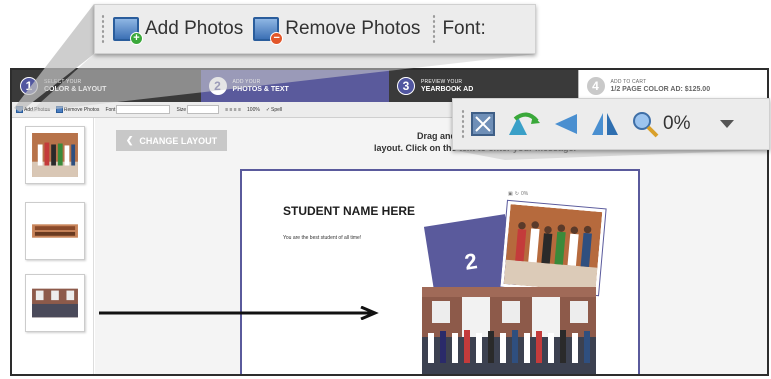 The height and width of the screenshot is (379, 771). What do you see at coordinates (63, 81) in the screenshot?
I see `step-caption: SELECT YOUR` at bounding box center [63, 81].